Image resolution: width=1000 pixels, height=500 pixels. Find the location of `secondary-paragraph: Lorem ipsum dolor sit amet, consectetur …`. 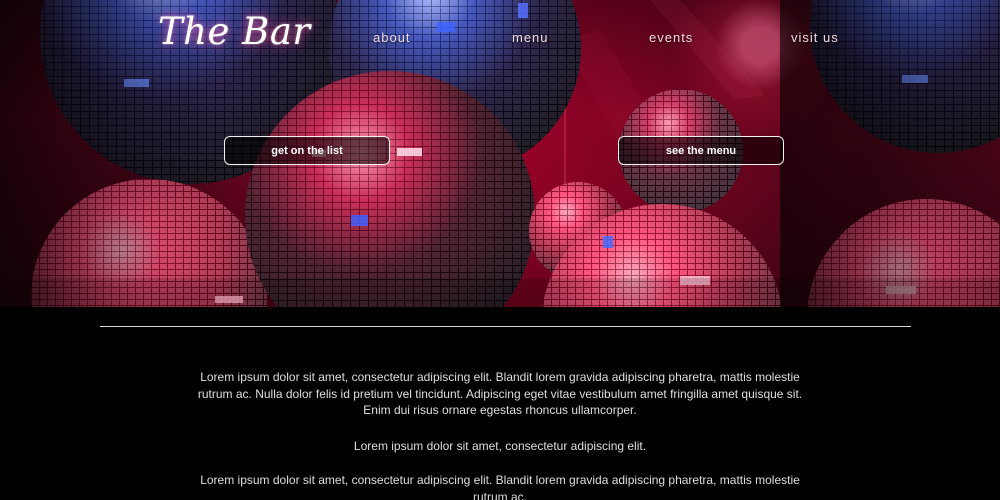

secondary-paragraph: Lorem ipsum dolor sit amet, consectetur … is located at coordinates (500, 486).